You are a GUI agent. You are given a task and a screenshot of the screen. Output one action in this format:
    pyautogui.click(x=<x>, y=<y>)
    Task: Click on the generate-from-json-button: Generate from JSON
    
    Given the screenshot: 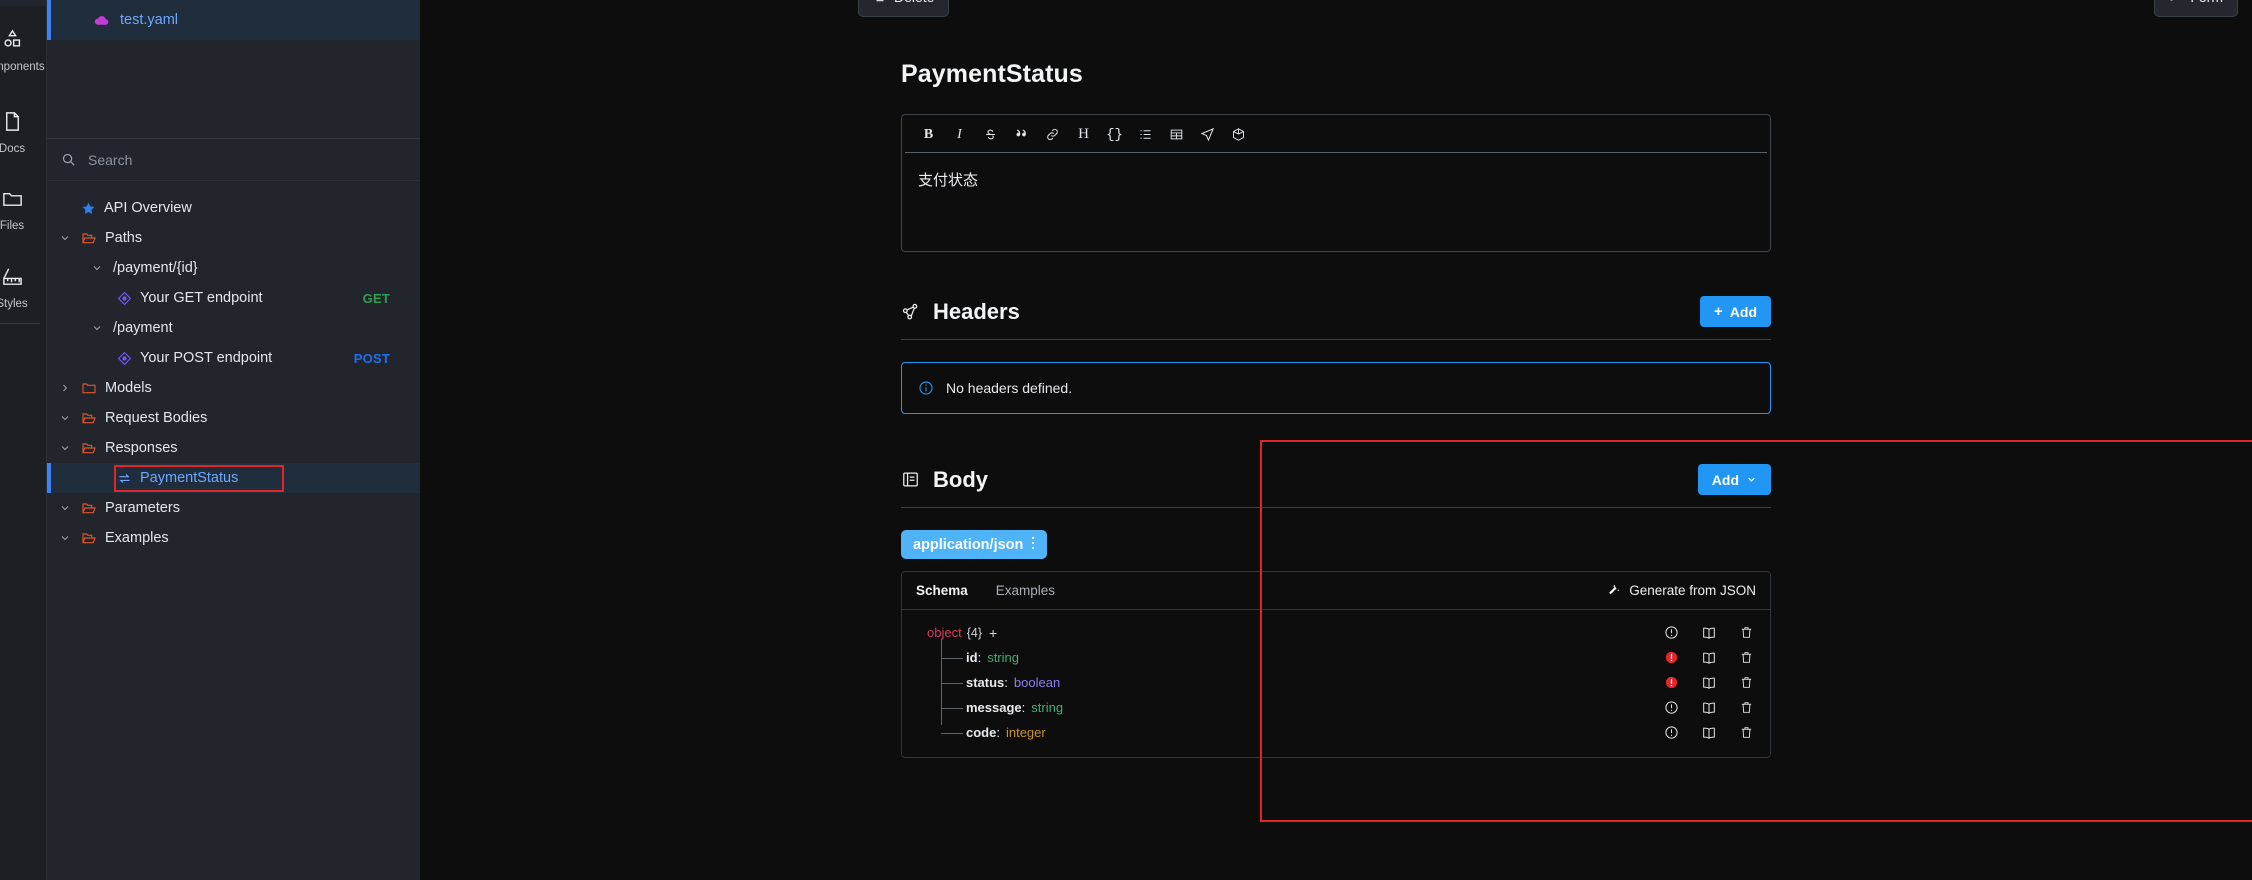 What is the action you would take?
    pyautogui.click(x=1681, y=590)
    